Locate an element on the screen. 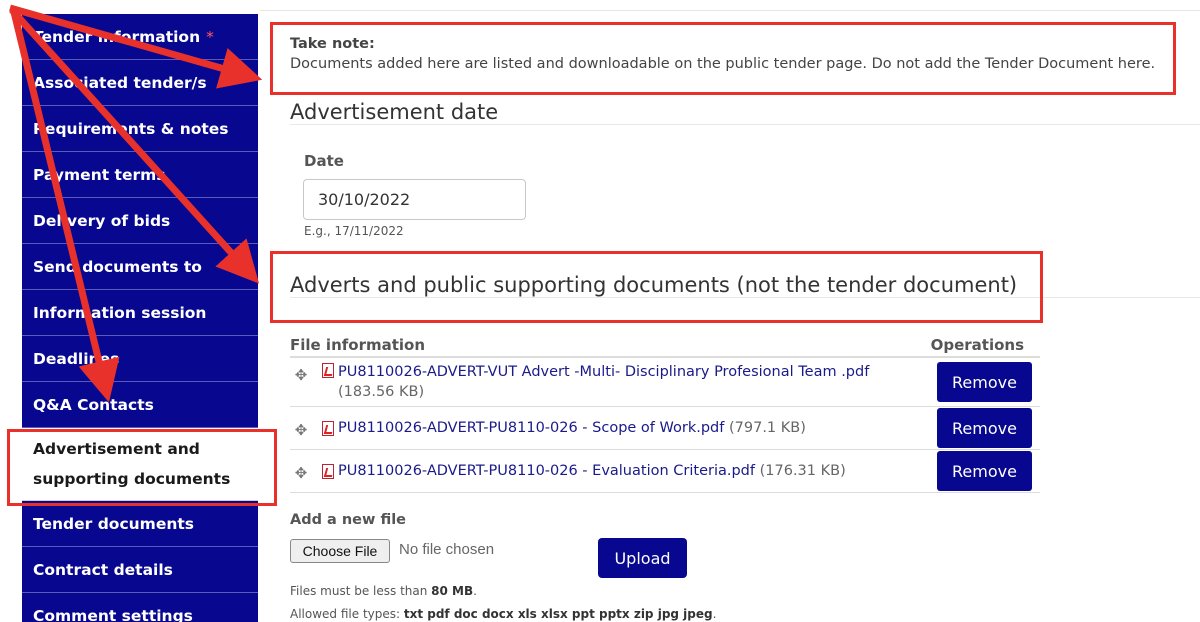  date-input is located at coordinates (414, 199).